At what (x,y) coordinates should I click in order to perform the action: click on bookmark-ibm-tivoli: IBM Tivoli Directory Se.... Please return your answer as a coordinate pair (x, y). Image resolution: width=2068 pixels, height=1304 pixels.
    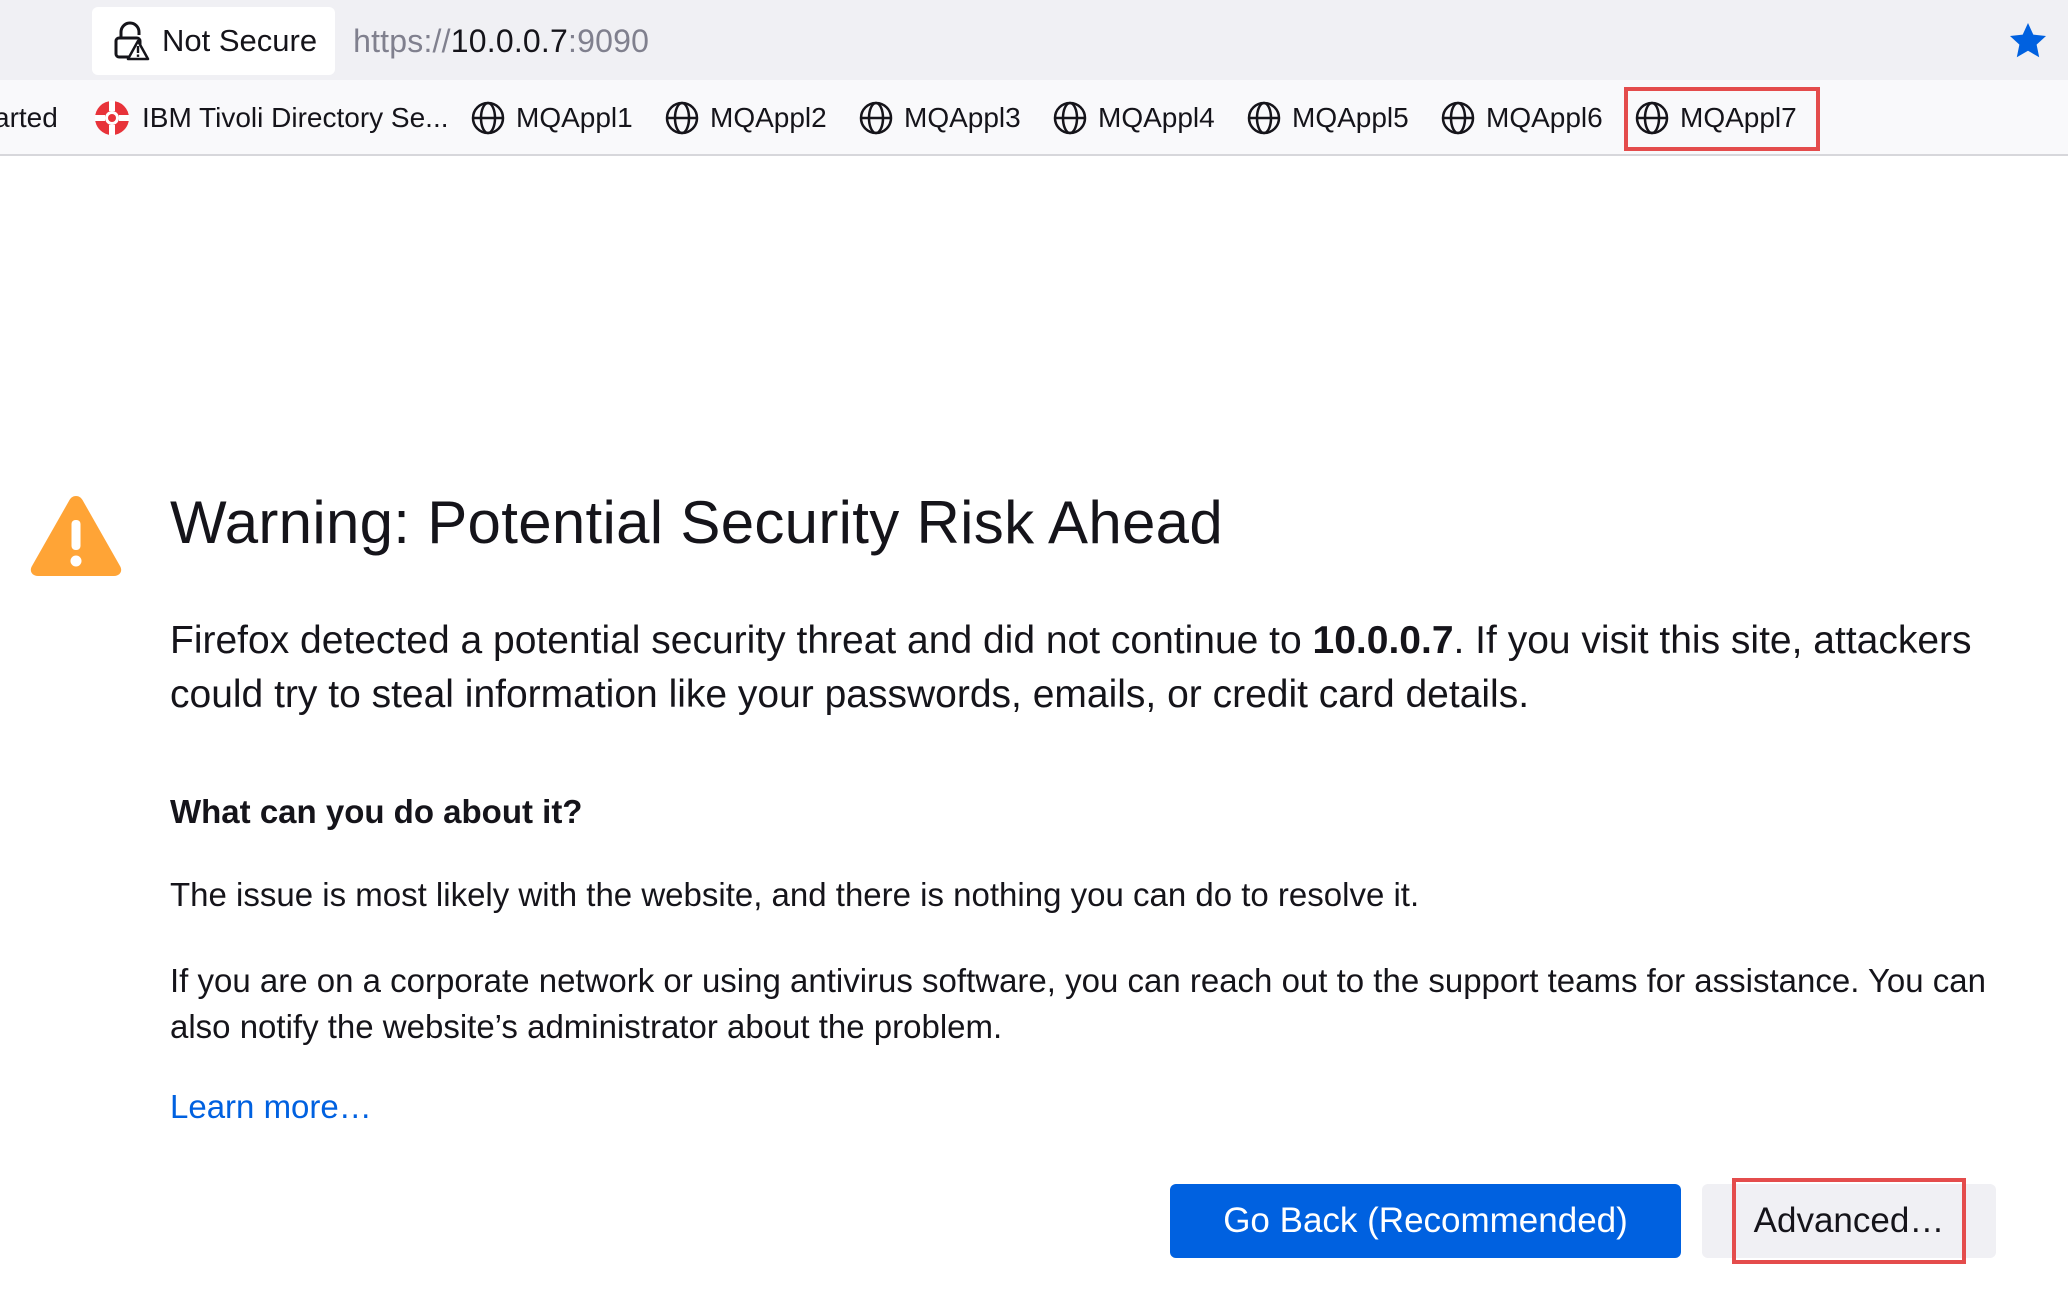
    Looking at the image, I should click on (270, 118).